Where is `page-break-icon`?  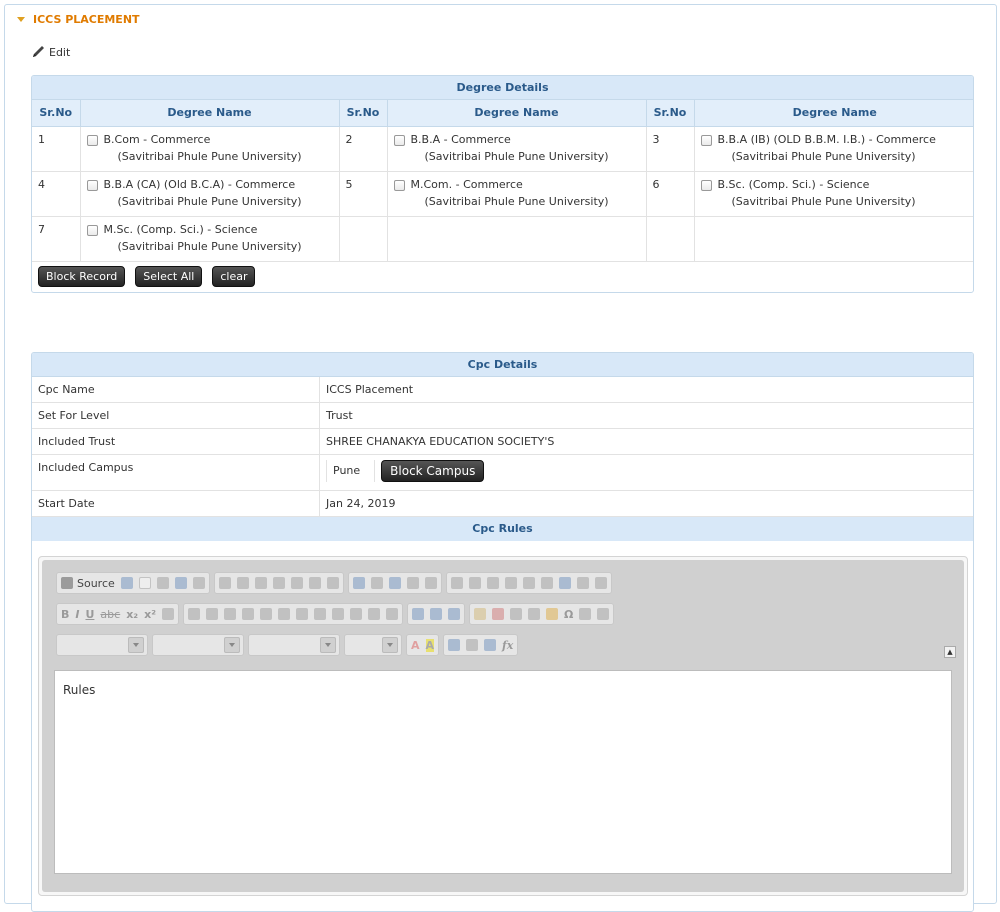 page-break-icon is located at coordinates (585, 614).